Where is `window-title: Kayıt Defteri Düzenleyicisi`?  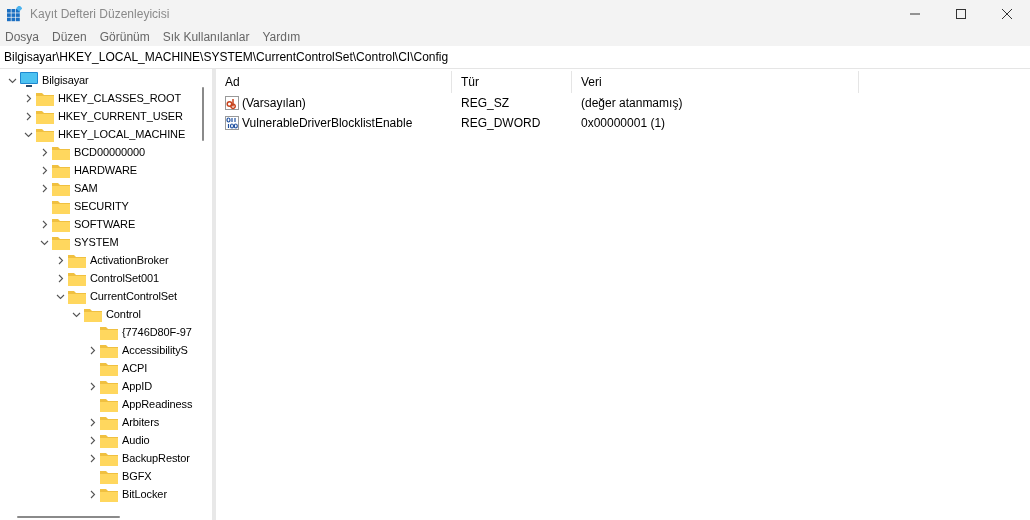 window-title: Kayıt Defteri Düzenleyicisi is located at coordinates (100, 13).